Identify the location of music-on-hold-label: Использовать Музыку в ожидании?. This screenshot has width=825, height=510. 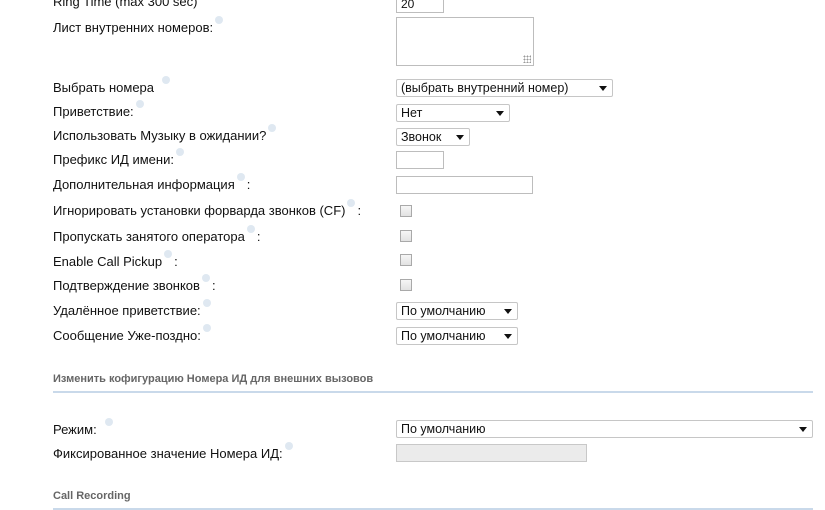
(165, 133).